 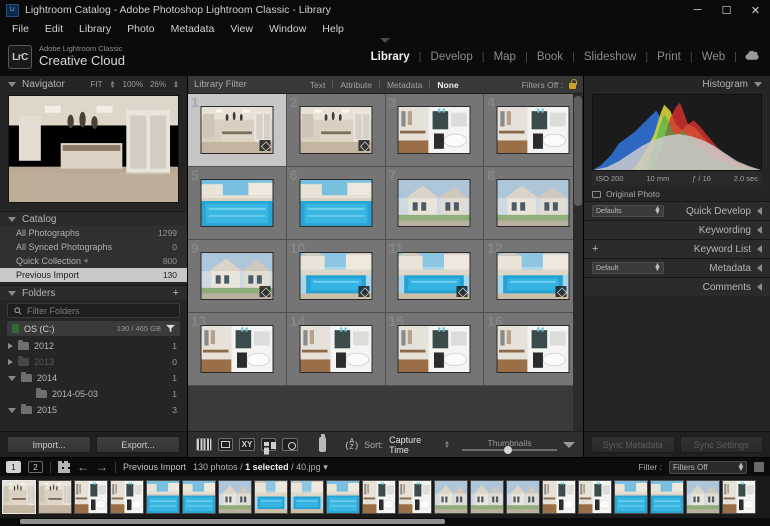 What do you see at coordinates (677, 132) in the screenshot?
I see `histogram-graph` at bounding box center [677, 132].